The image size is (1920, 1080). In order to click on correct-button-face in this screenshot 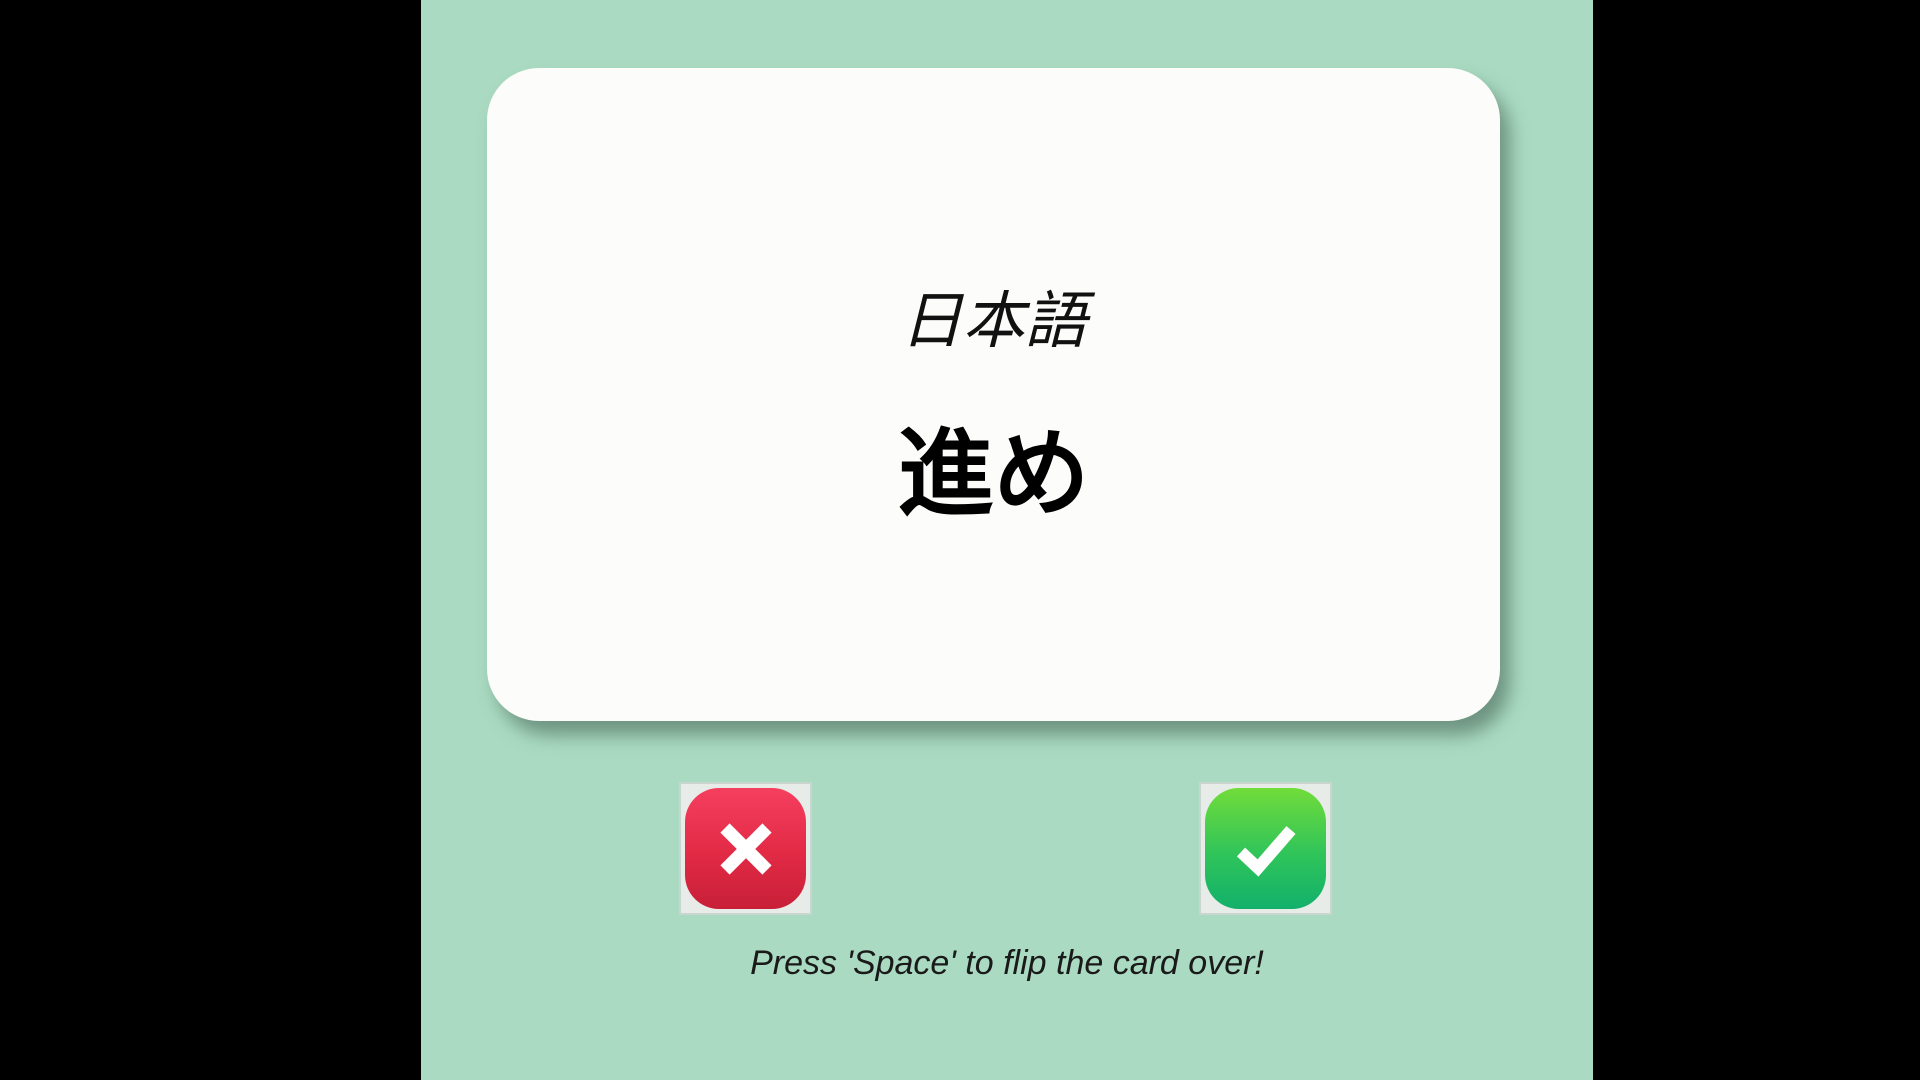, I will do `click(1265, 848)`.